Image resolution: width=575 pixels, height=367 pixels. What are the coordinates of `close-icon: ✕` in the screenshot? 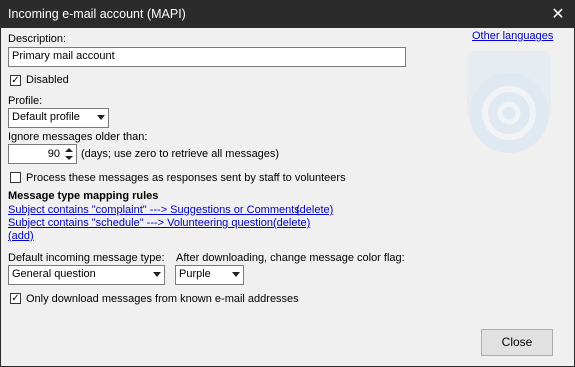 It's located at (558, 14).